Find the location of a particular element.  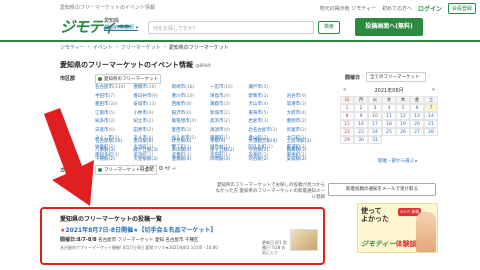

calendar-day: 18 is located at coordinates (389, 124).